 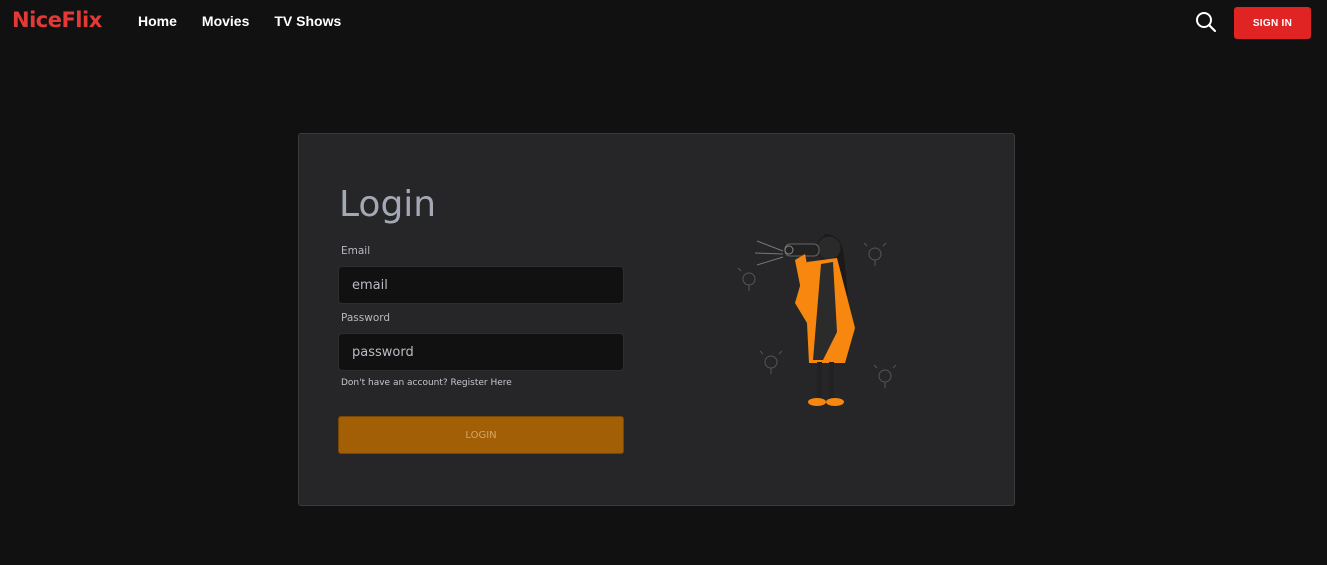 I want to click on nav-home: Home, so click(x=157, y=21).